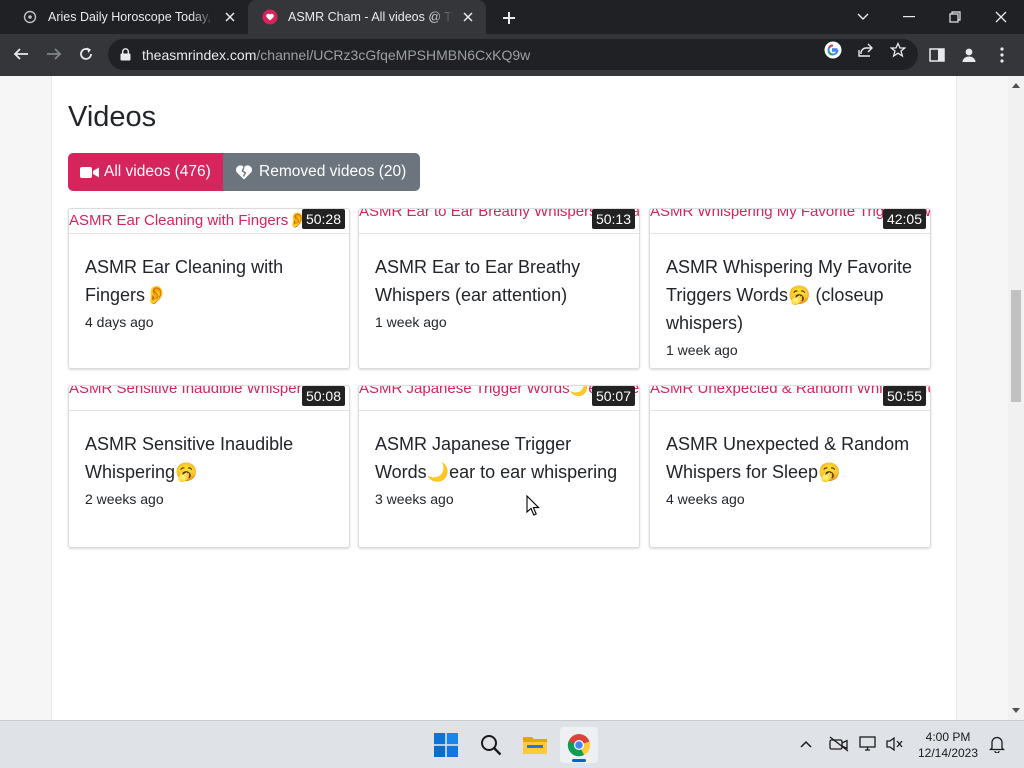 This screenshot has width=1024, height=768. What do you see at coordinates (866, 50) in the screenshot?
I see `share-icon` at bounding box center [866, 50].